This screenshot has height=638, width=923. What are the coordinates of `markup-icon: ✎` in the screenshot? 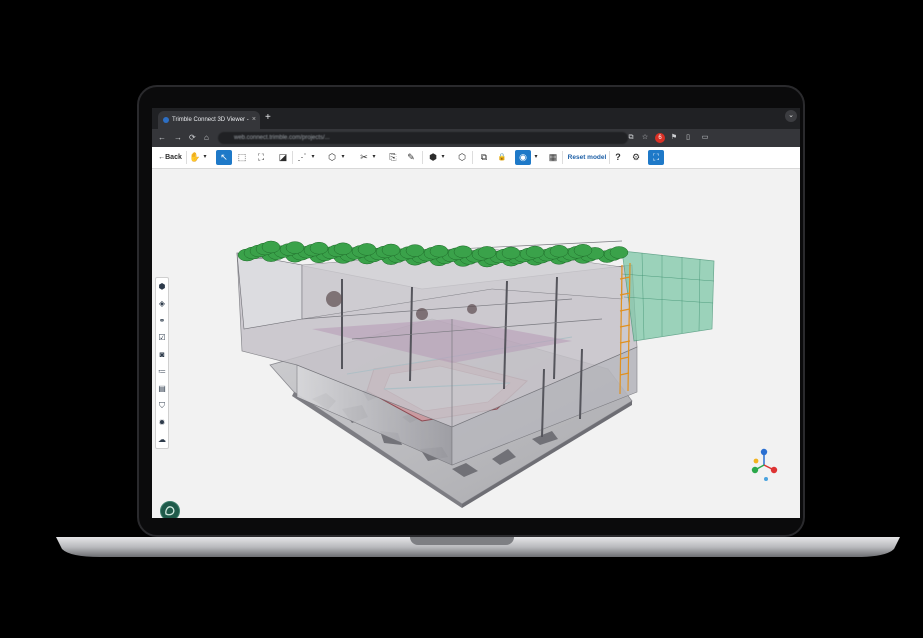 It's located at (411, 157).